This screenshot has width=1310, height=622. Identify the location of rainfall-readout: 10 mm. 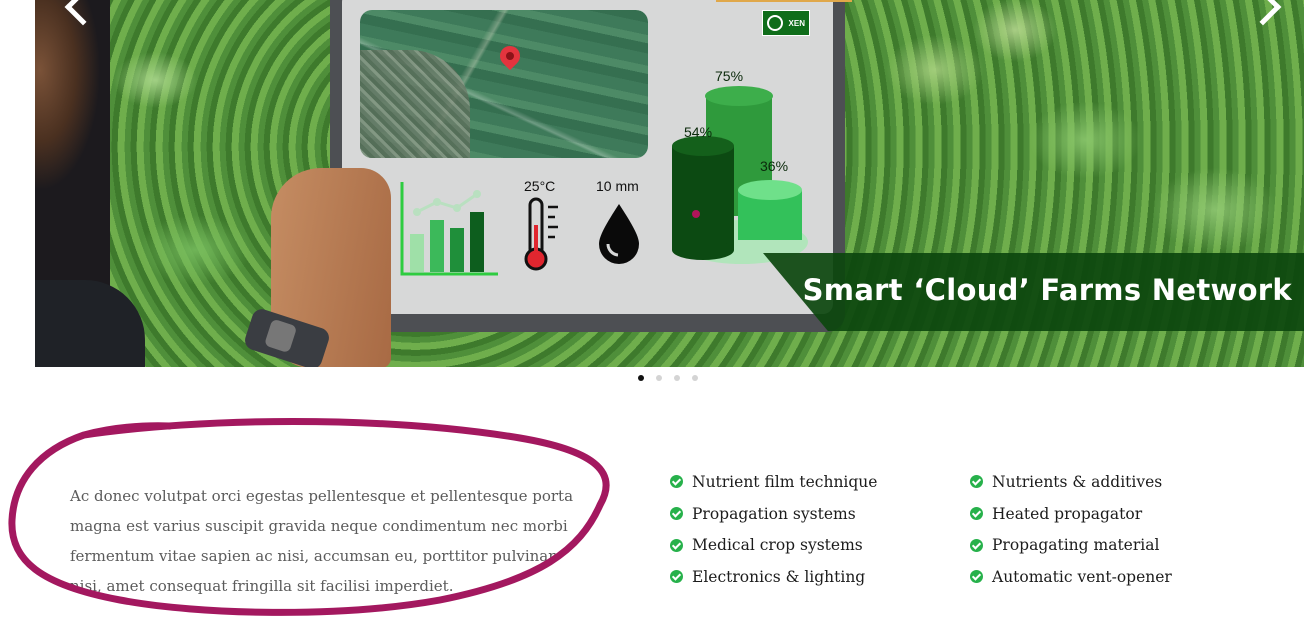
(617, 186).